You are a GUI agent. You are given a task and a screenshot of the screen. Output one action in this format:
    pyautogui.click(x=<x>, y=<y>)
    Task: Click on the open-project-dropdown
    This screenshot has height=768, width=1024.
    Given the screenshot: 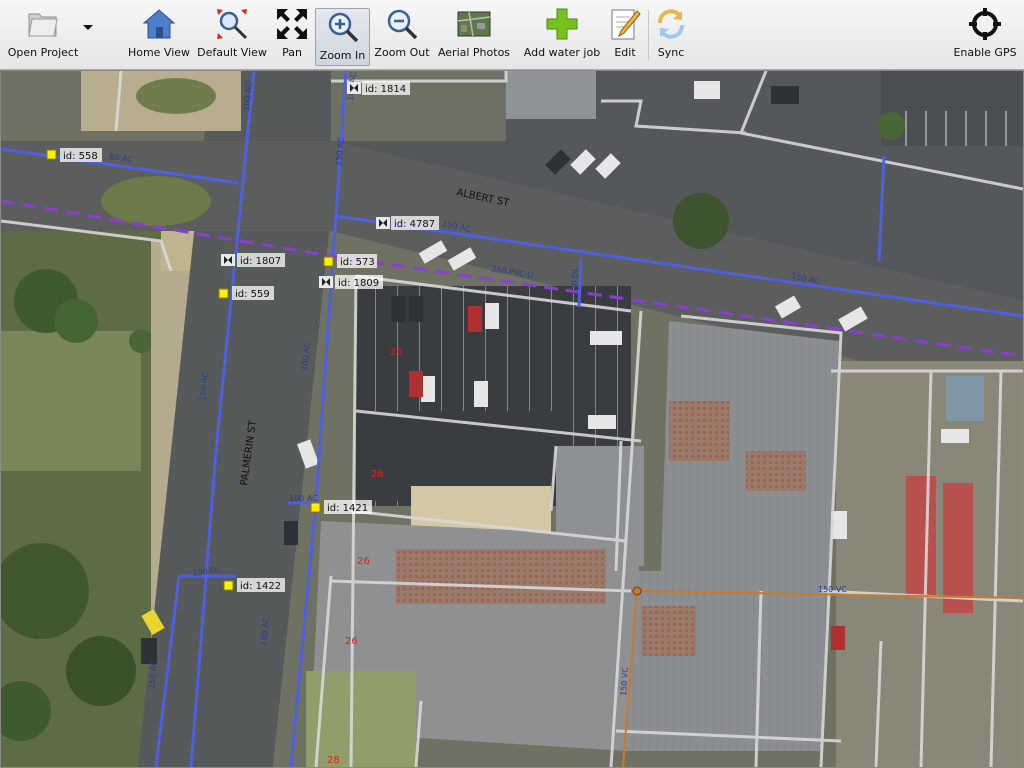 What is the action you would take?
    pyautogui.click(x=88, y=34)
    